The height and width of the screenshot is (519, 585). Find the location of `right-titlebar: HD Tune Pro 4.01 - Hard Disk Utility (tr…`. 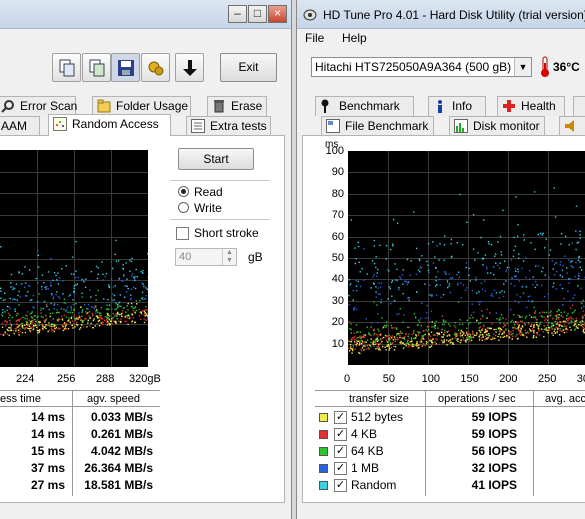

right-titlebar: HD Tune Pro 4.01 - Hard Disk Utility (tr… is located at coordinates (441, 14).